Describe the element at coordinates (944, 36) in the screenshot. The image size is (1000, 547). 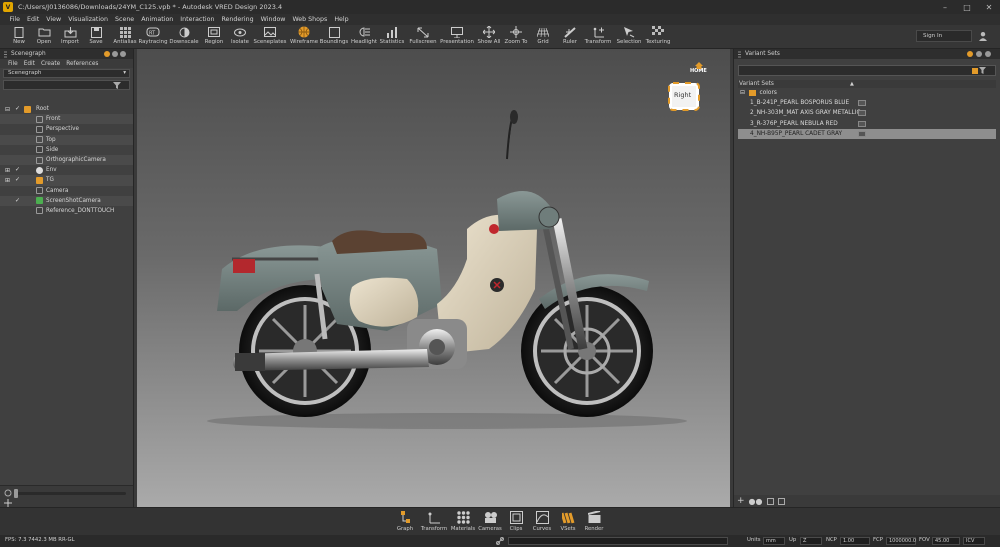
I see `sign-in-button: Sign In` at that location.